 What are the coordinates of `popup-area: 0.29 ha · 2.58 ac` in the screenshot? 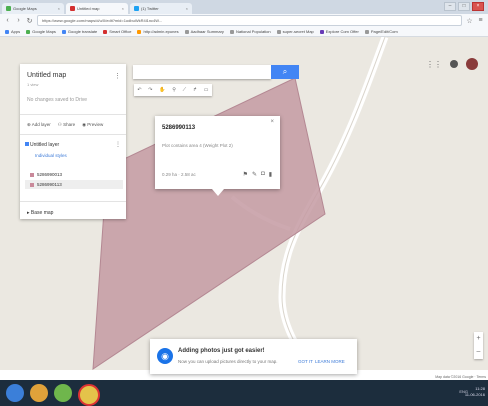 It's located at (179, 174).